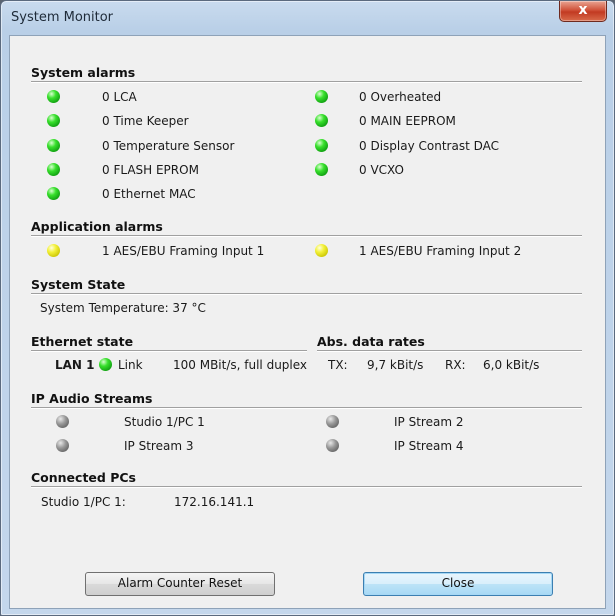 Image resolution: width=615 pixels, height=616 pixels. Describe the element at coordinates (321, 96) in the screenshot. I see `led-overheated` at that location.